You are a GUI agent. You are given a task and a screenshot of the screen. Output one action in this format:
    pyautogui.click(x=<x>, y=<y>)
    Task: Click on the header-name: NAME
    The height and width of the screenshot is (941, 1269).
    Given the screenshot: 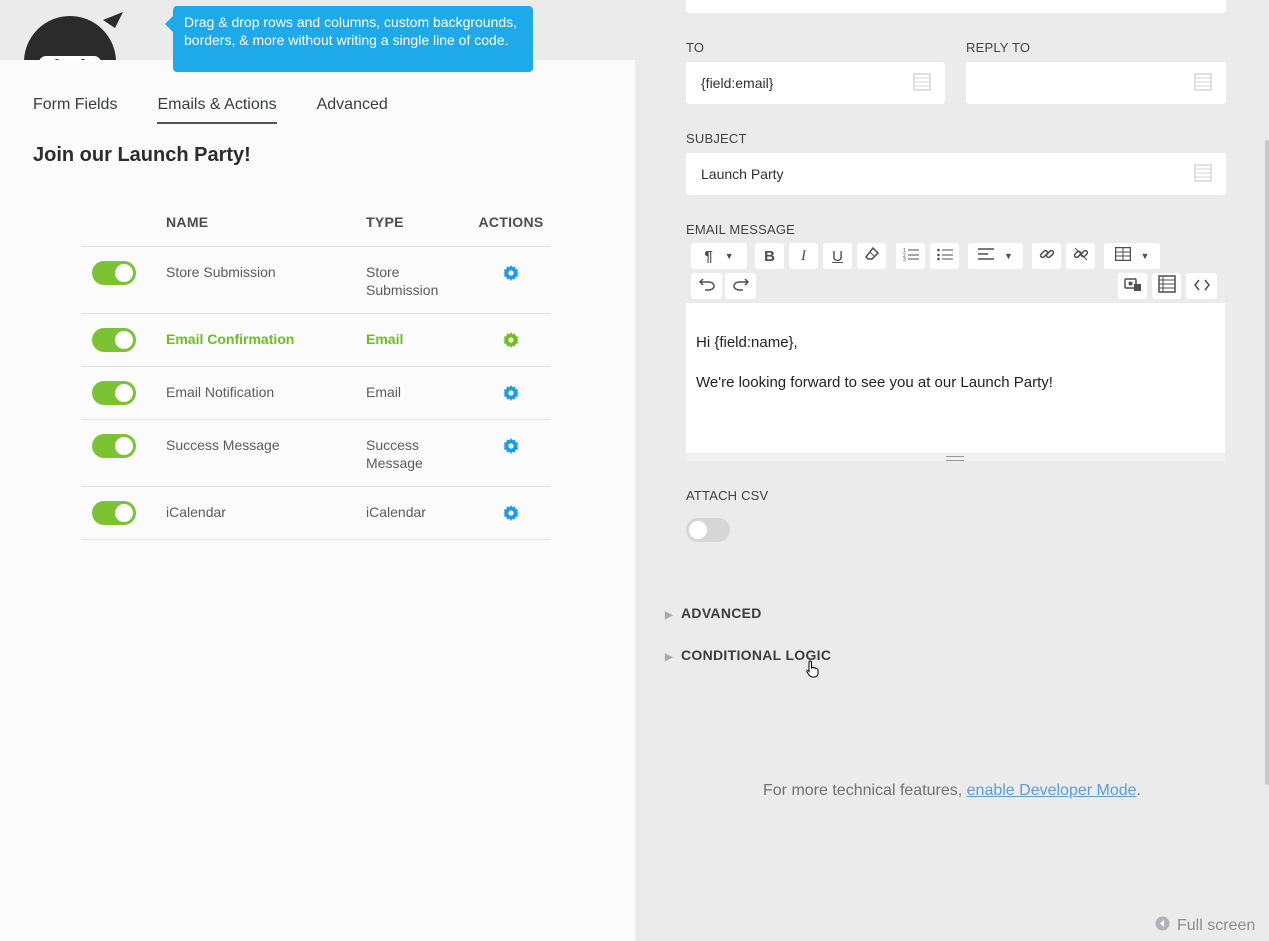 What is the action you would take?
    pyautogui.click(x=187, y=222)
    